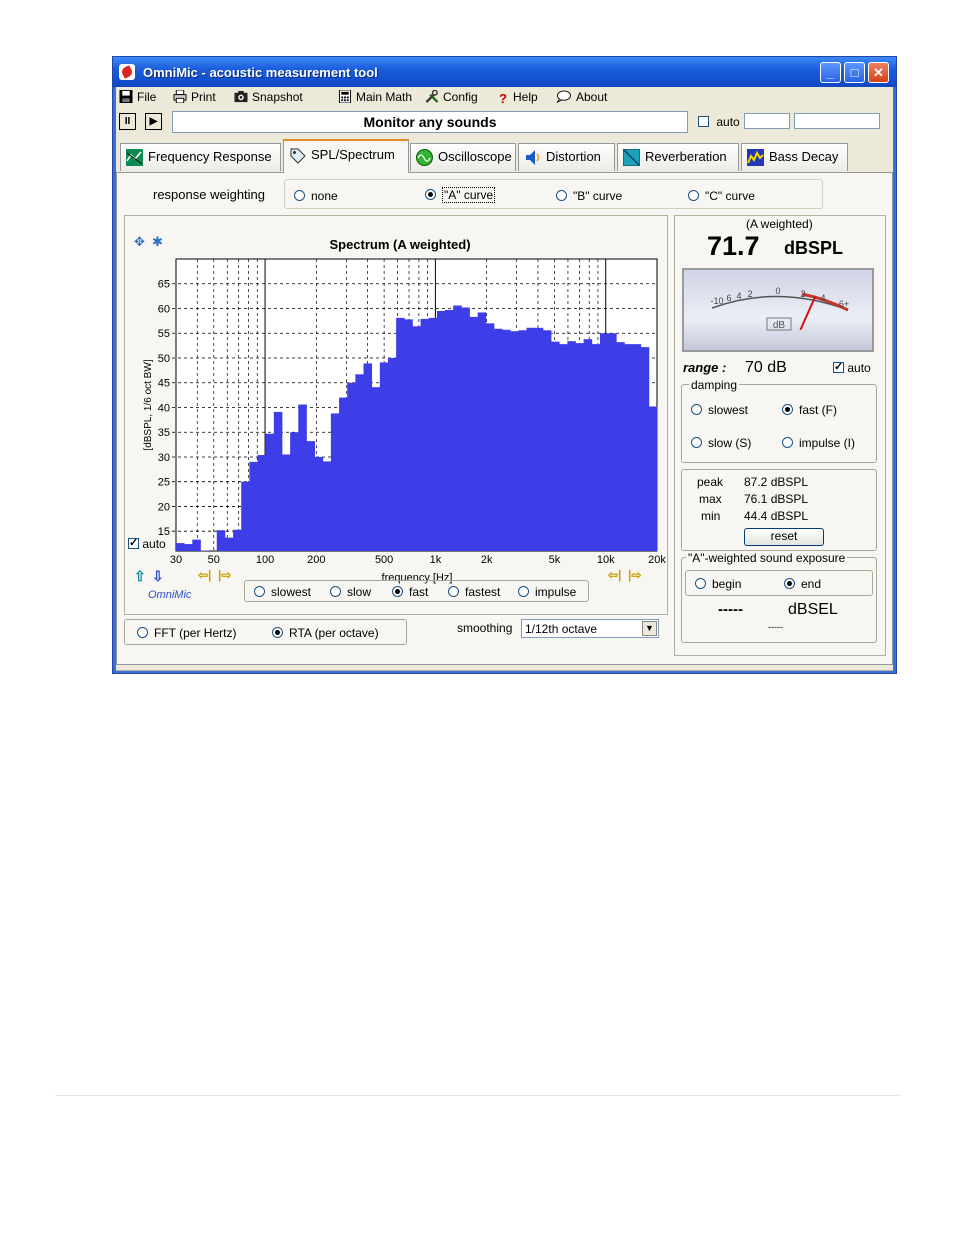 This screenshot has width=954, height=1235. I want to click on exposure-end-radio, so click(789, 583).